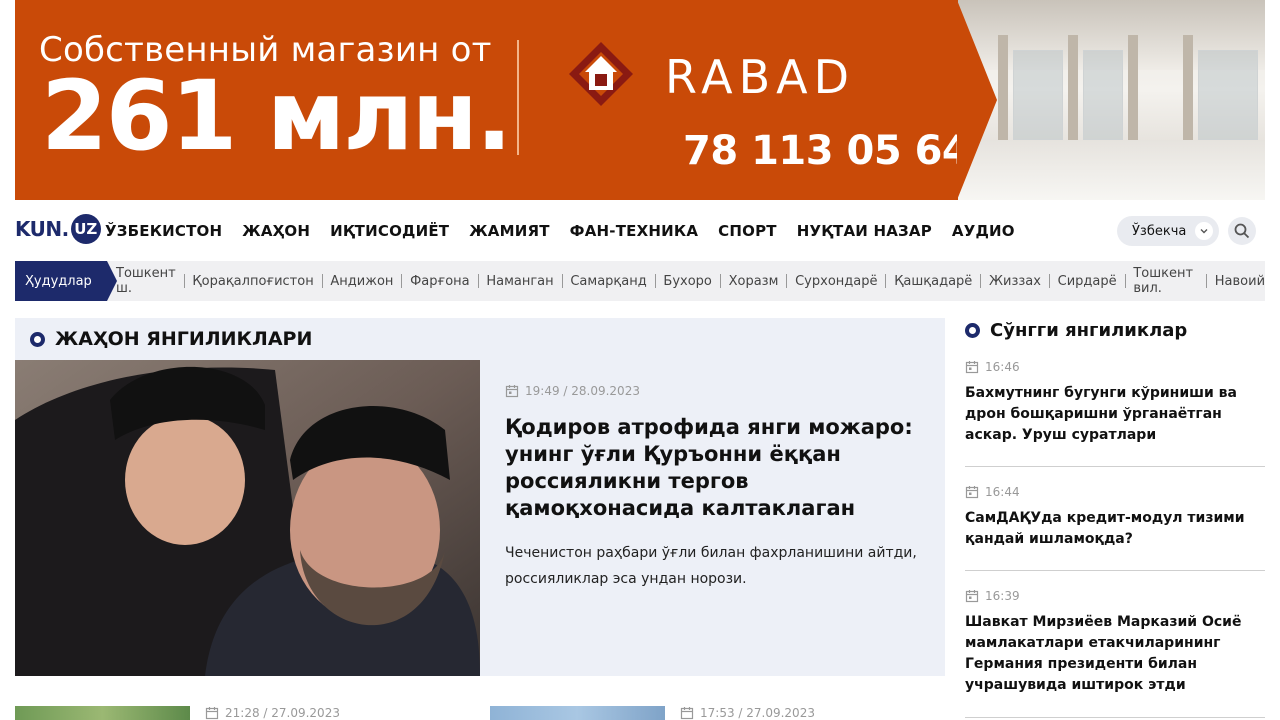 The height and width of the screenshot is (720, 1280). What do you see at coordinates (687, 281) in the screenshot?
I see `region-link: Бухоро` at bounding box center [687, 281].